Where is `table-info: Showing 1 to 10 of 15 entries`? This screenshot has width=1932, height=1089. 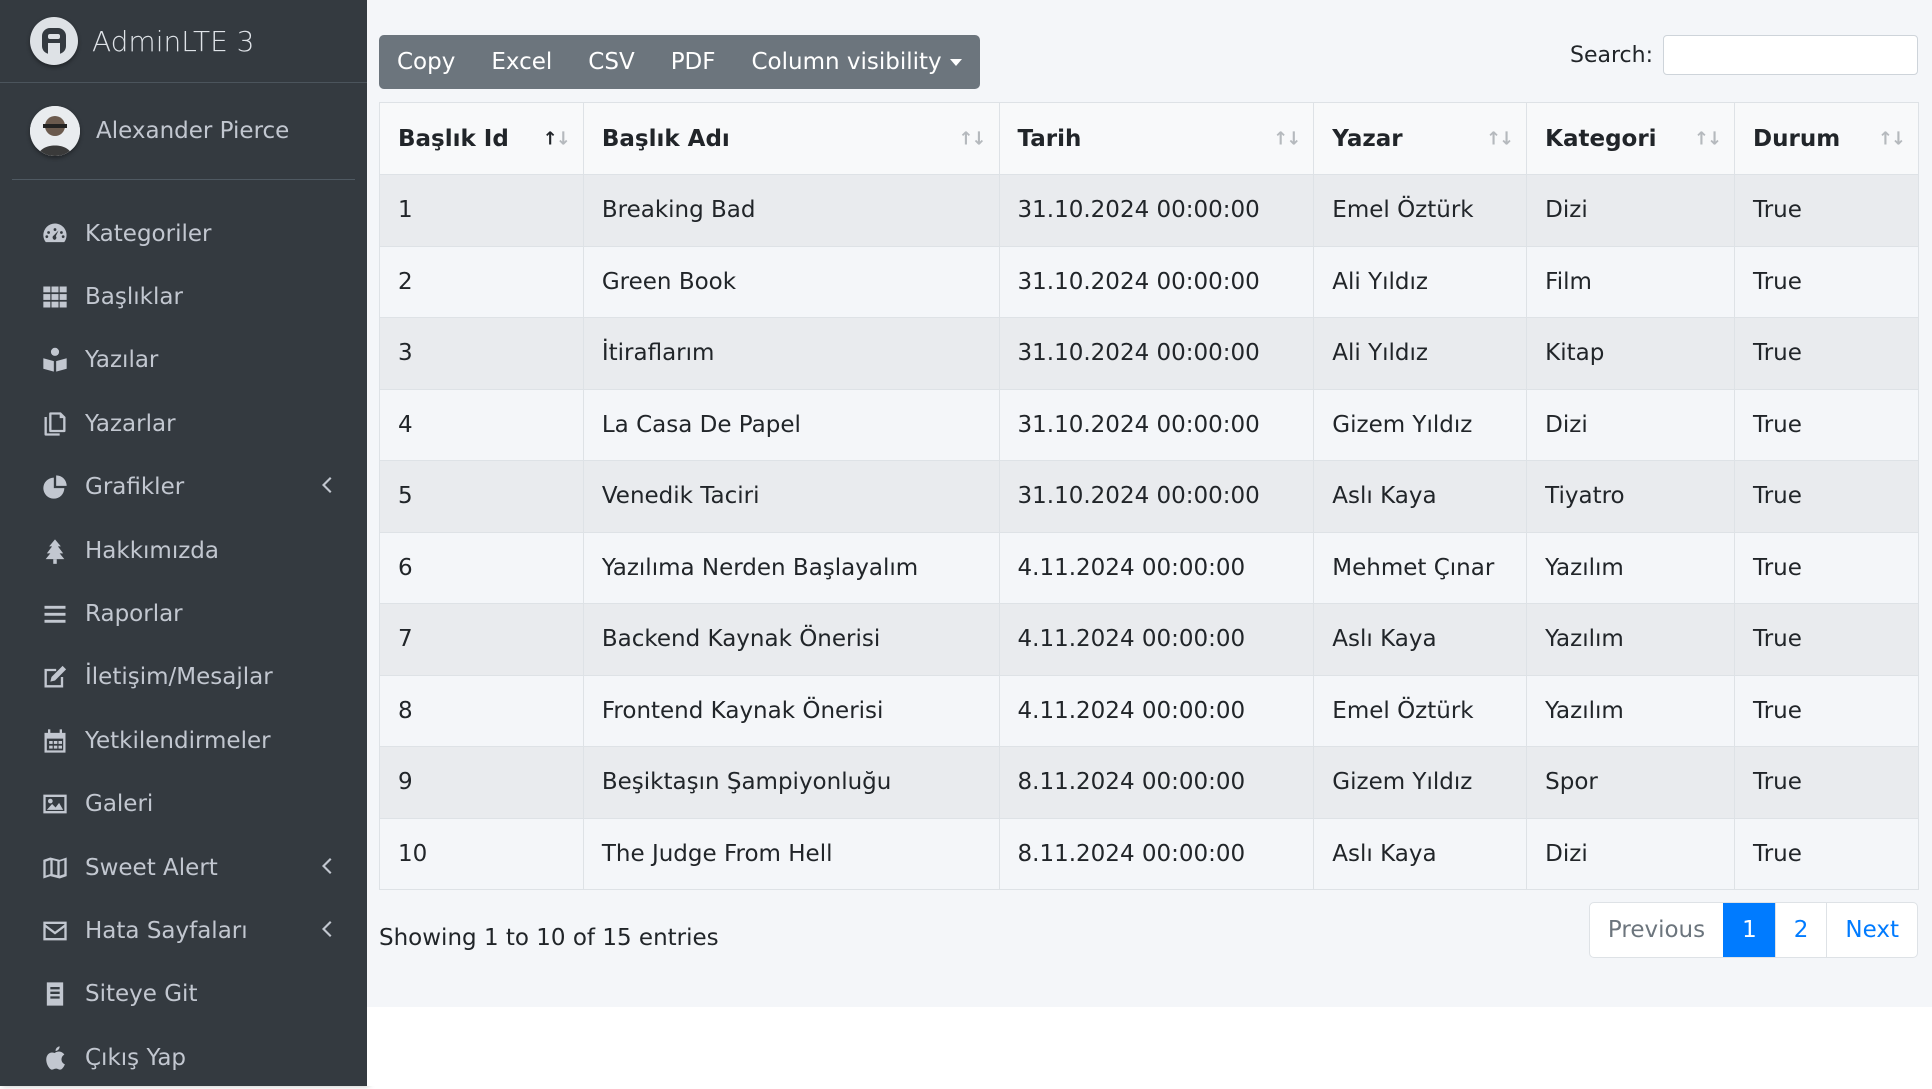
table-info: Showing 1 to 10 of 15 entries is located at coordinates (549, 938).